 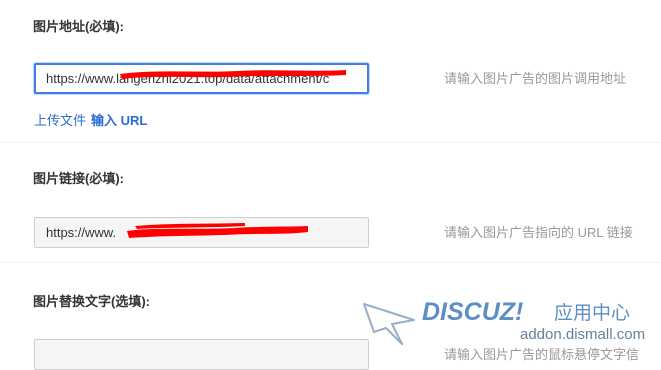 What do you see at coordinates (78, 178) in the screenshot?
I see `image-link-label: 图片链接(必填):` at bounding box center [78, 178].